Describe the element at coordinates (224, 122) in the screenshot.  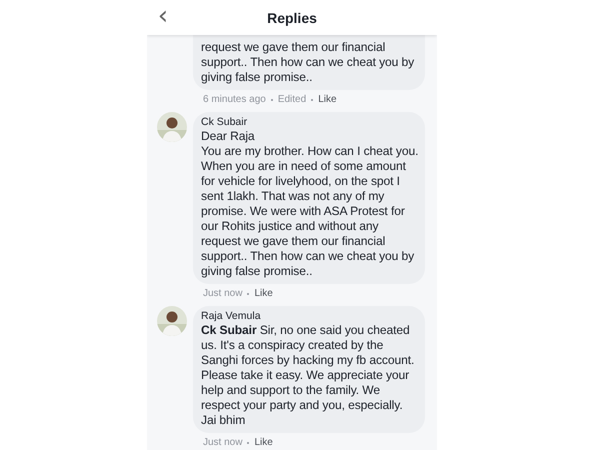
I see `comment-author: Ck Subair` at that location.